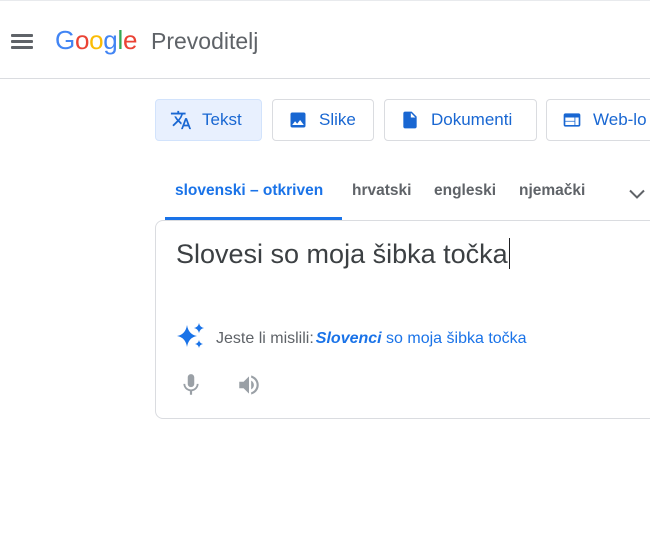 The image size is (650, 537). What do you see at coordinates (191, 338) in the screenshot?
I see `sparkle-icon` at bounding box center [191, 338].